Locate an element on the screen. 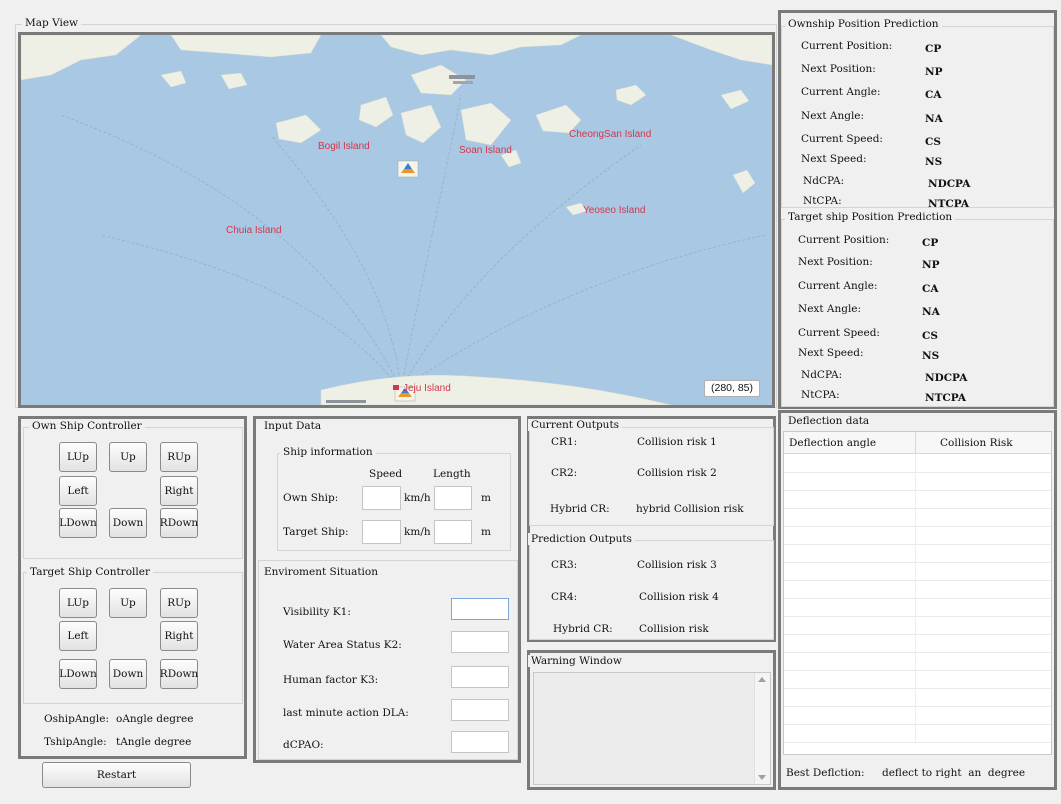  target_pred-label-3: Next Angle: is located at coordinates (830, 309).